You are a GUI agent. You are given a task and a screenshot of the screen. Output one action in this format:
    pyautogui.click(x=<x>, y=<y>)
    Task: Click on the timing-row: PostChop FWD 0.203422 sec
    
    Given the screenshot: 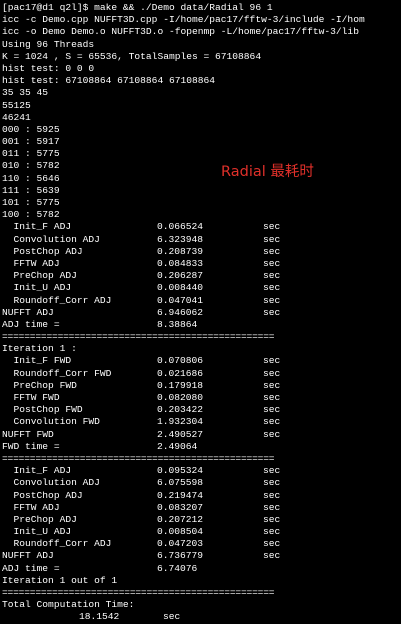 What is the action you would take?
    pyautogui.click(x=201, y=410)
    